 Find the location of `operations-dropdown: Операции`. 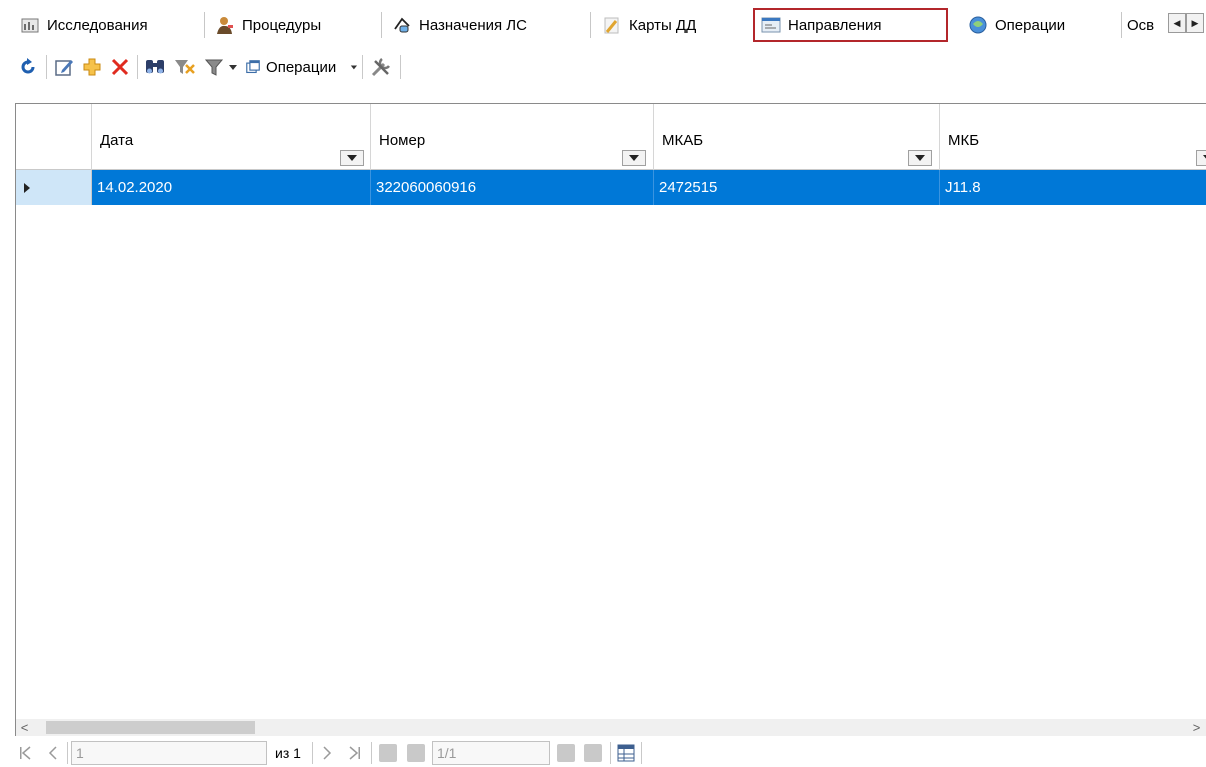

operations-dropdown: Операции is located at coordinates (302, 67).